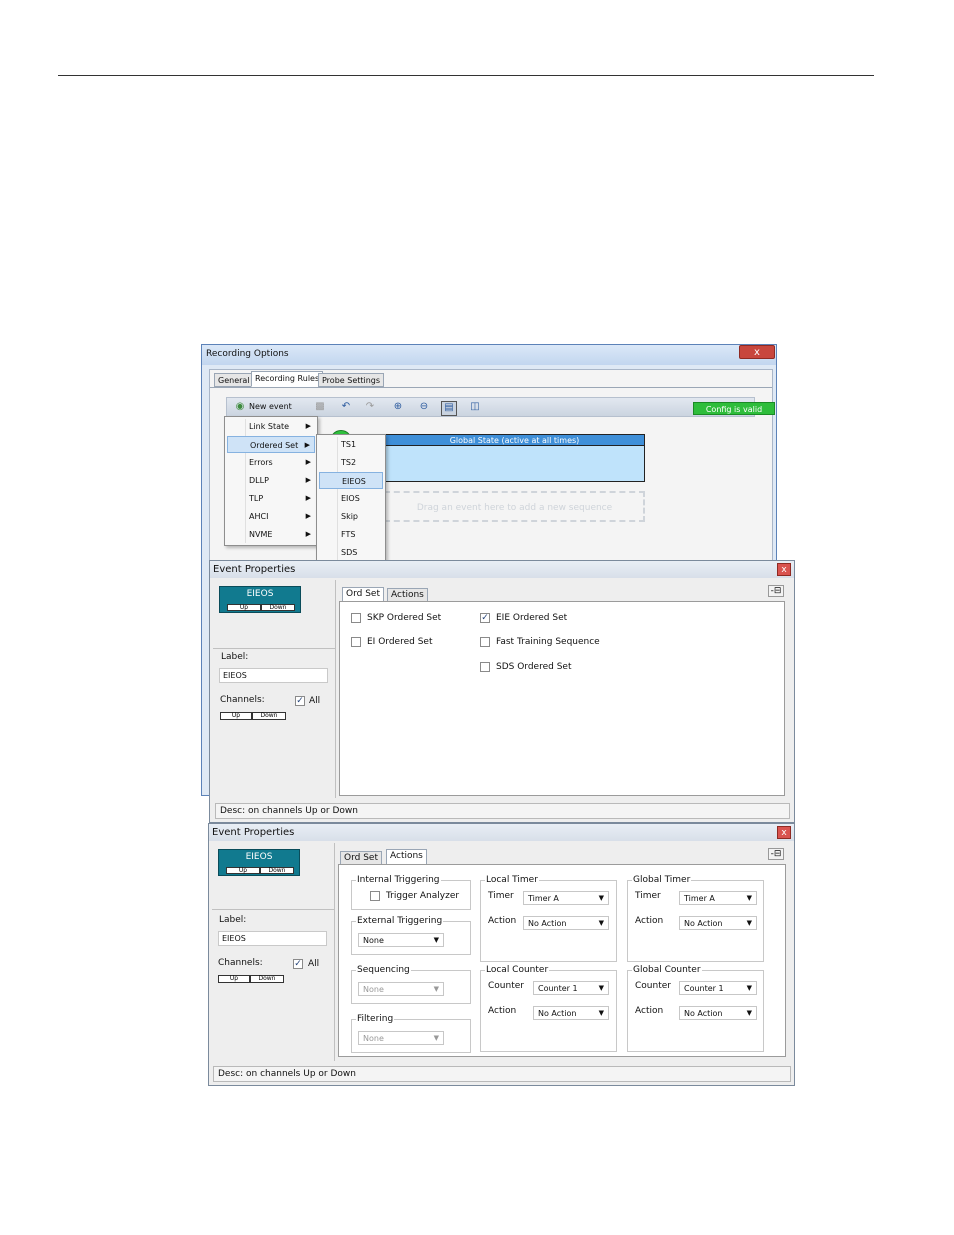  Describe the element at coordinates (649, 921) in the screenshot. I see `action-label: Action` at that location.